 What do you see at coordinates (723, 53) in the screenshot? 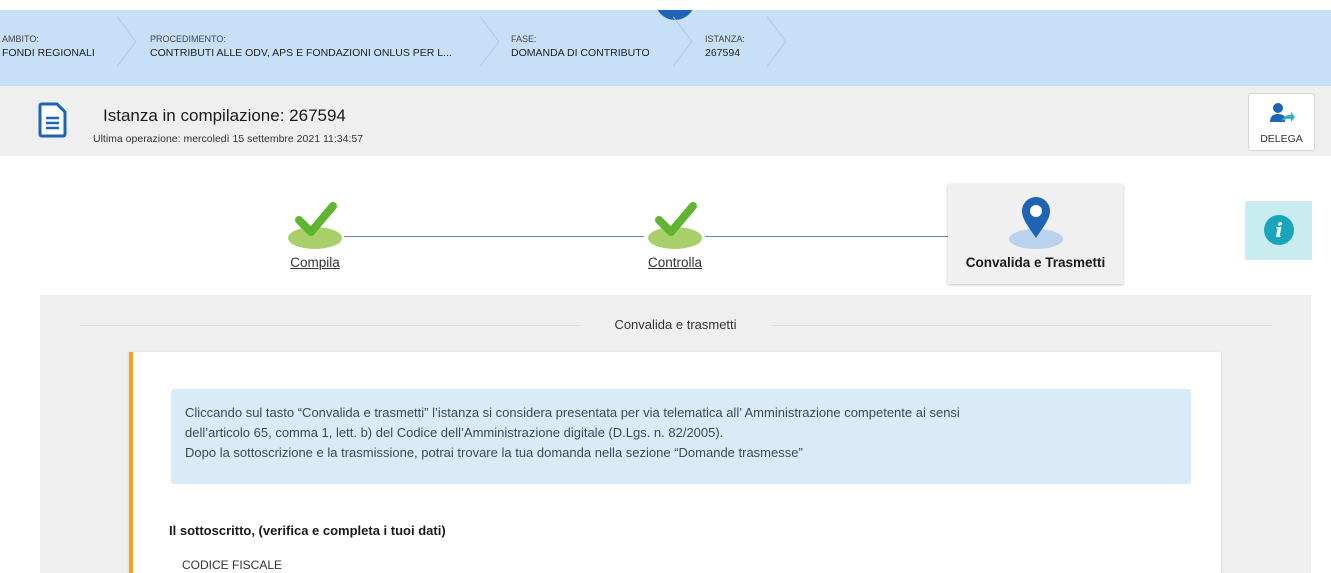
I see `breadcrumb-value: 267594` at bounding box center [723, 53].